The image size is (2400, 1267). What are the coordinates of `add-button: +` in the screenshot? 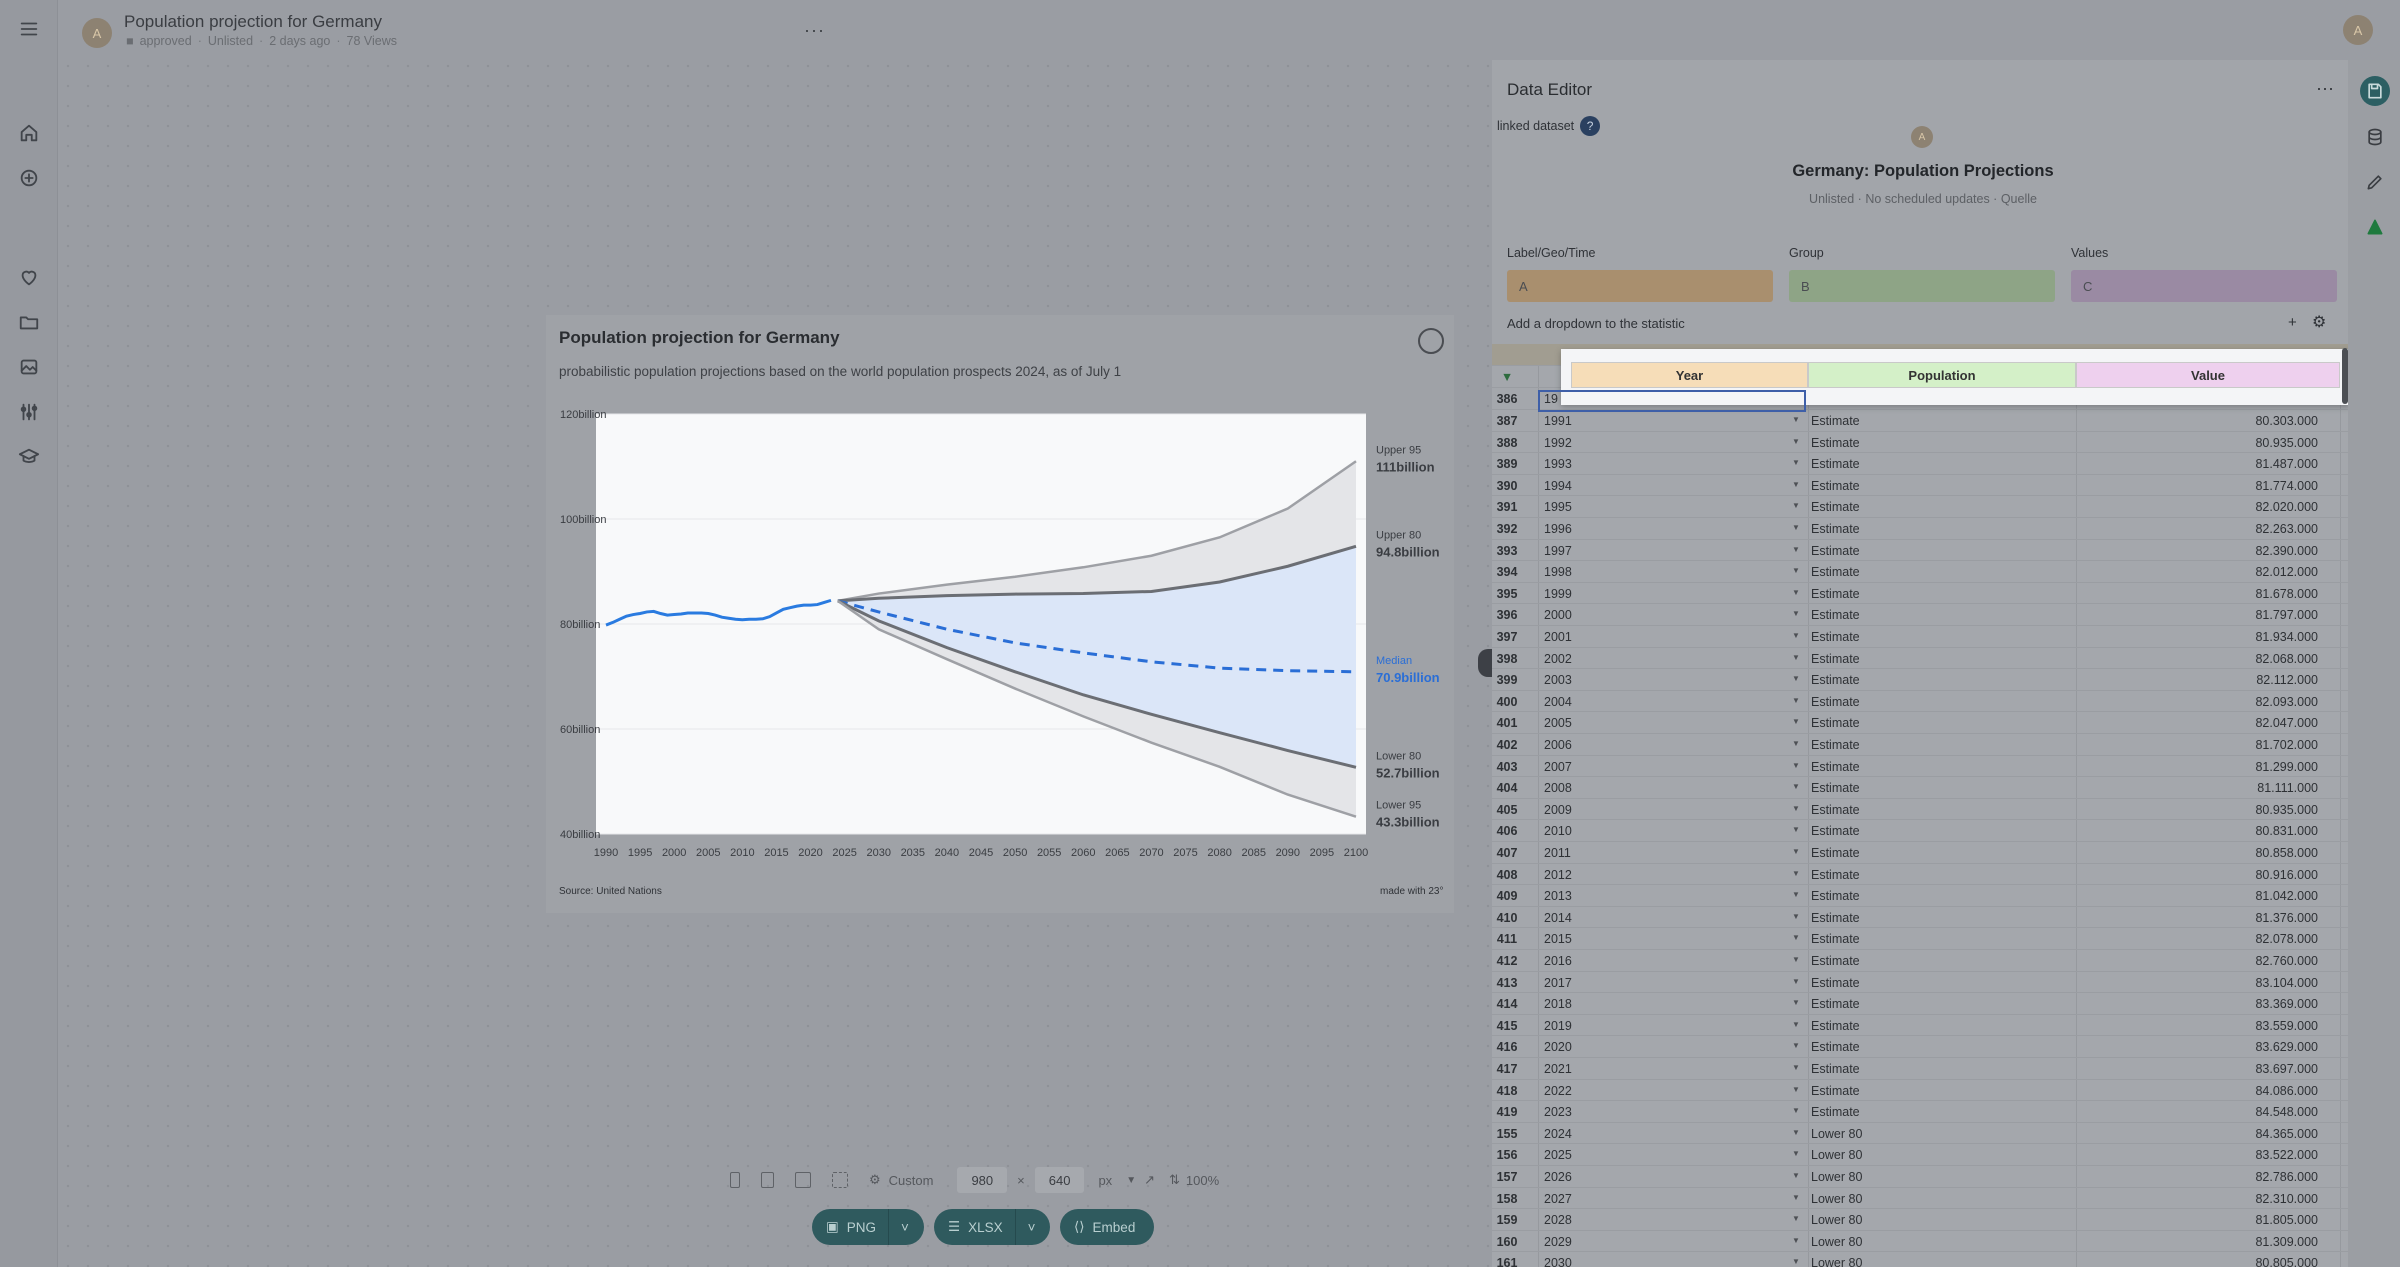 It's located at (2292, 322).